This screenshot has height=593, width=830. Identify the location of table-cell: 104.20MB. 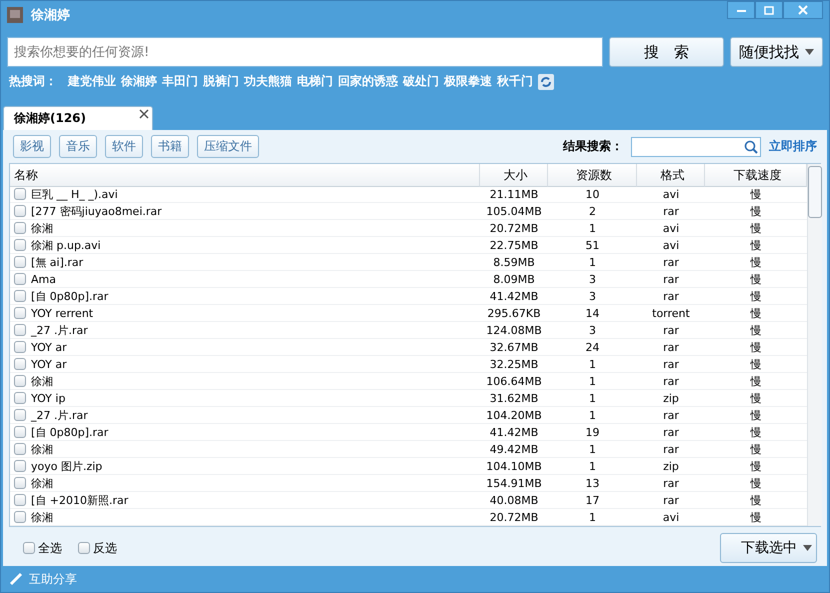
(514, 415).